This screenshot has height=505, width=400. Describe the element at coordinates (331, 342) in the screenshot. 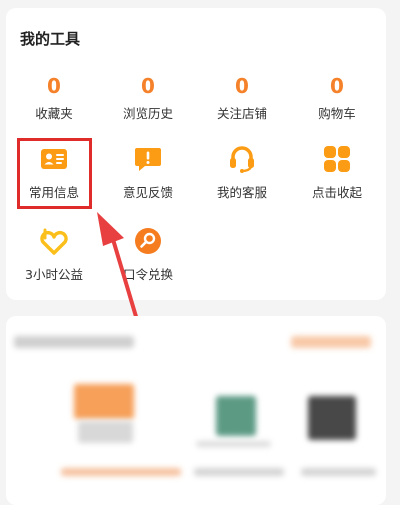

I see `blurred-more-link` at that location.